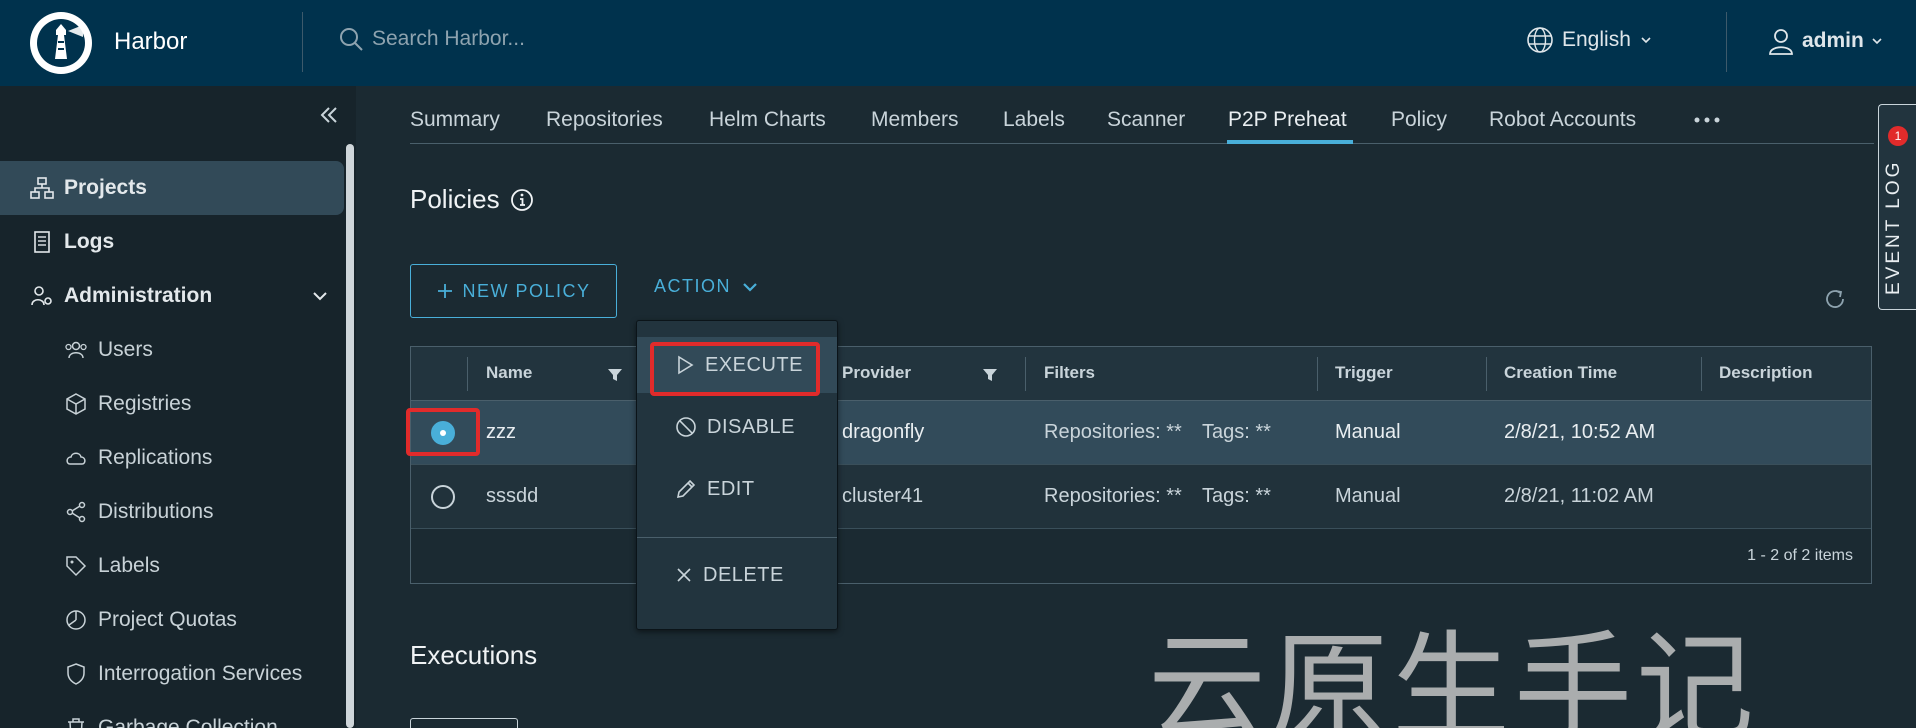 The image size is (1916, 728). Describe the element at coordinates (76, 350) in the screenshot. I see `users-icon` at that location.